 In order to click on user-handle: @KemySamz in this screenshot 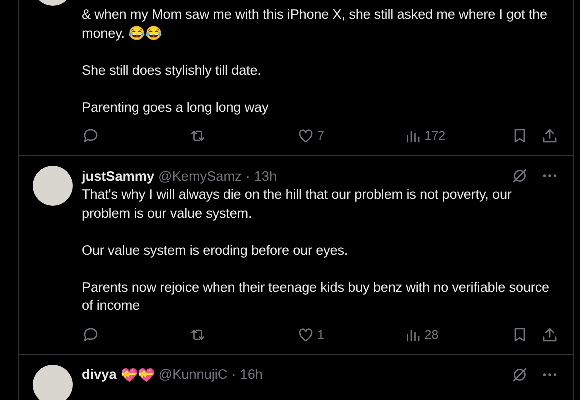, I will do `click(200, 176)`.